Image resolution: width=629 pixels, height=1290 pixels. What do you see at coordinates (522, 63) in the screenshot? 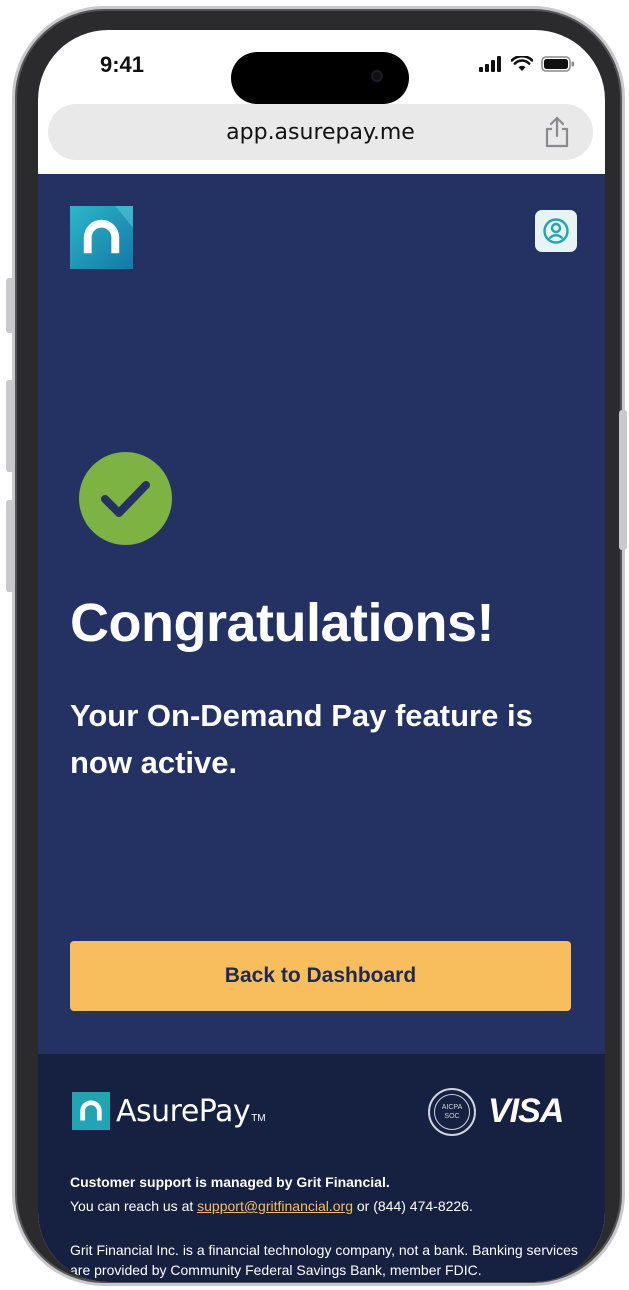
I see `wifi-icon` at bounding box center [522, 63].